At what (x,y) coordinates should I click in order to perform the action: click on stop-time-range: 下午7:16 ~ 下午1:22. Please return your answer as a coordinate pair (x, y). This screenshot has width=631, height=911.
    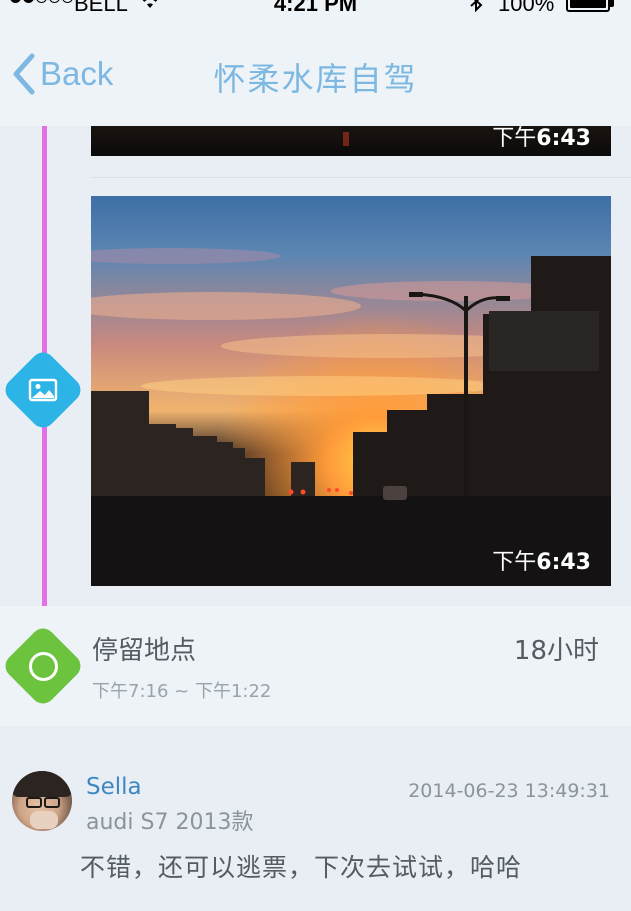
    Looking at the image, I should click on (182, 691).